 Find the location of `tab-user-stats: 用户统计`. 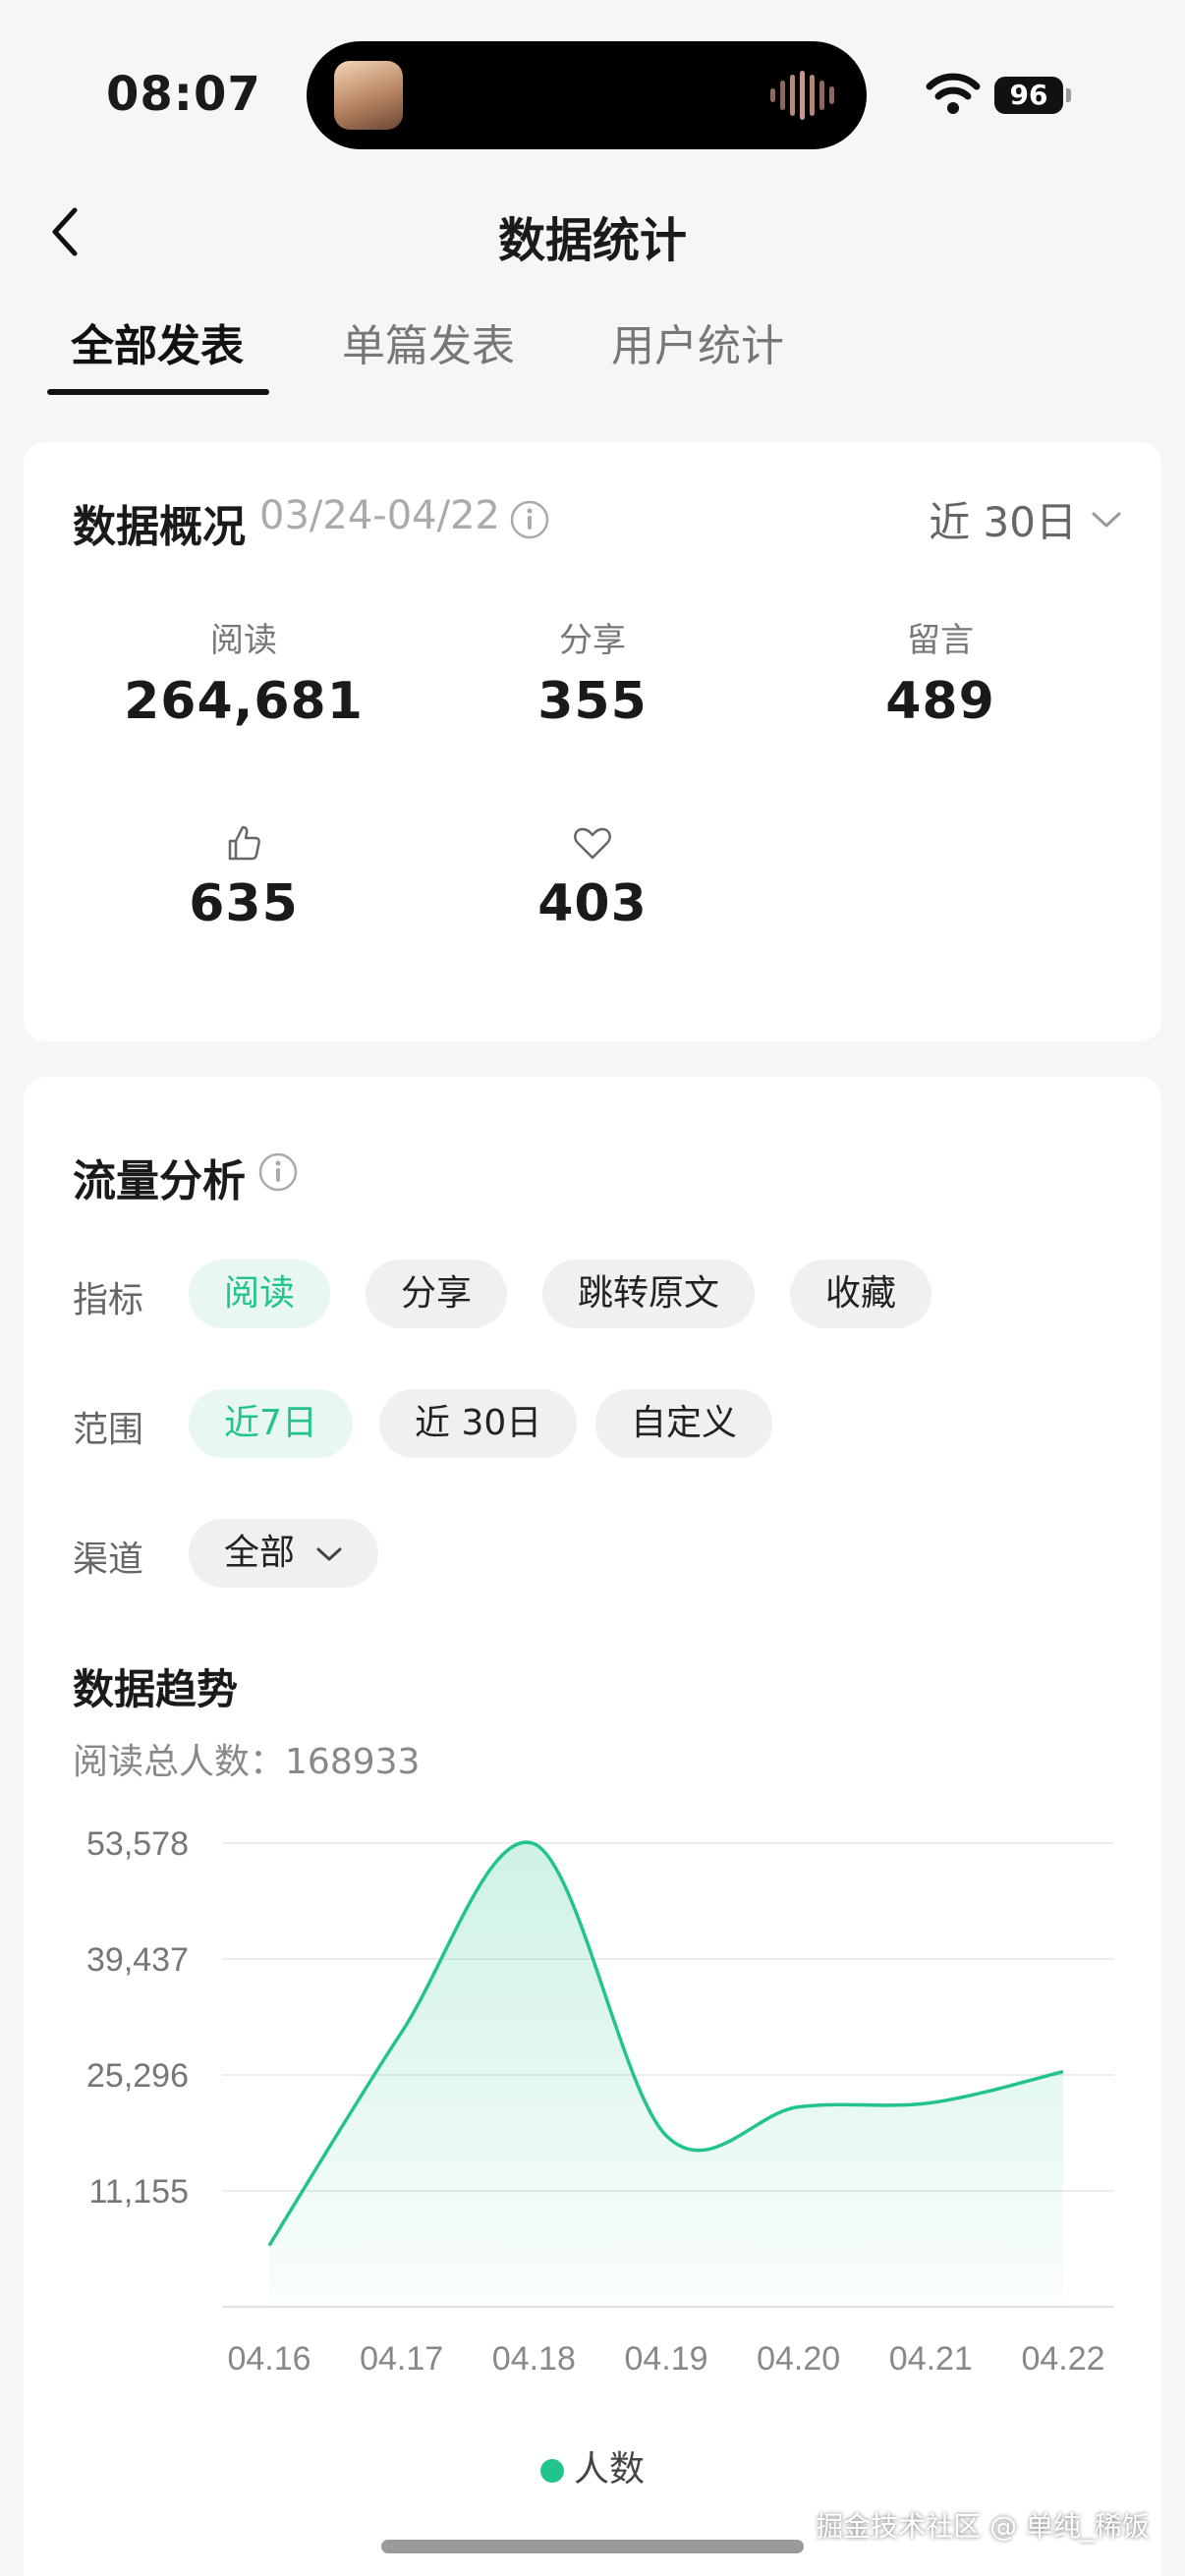

tab-user-stats: 用户统计 is located at coordinates (697, 341).